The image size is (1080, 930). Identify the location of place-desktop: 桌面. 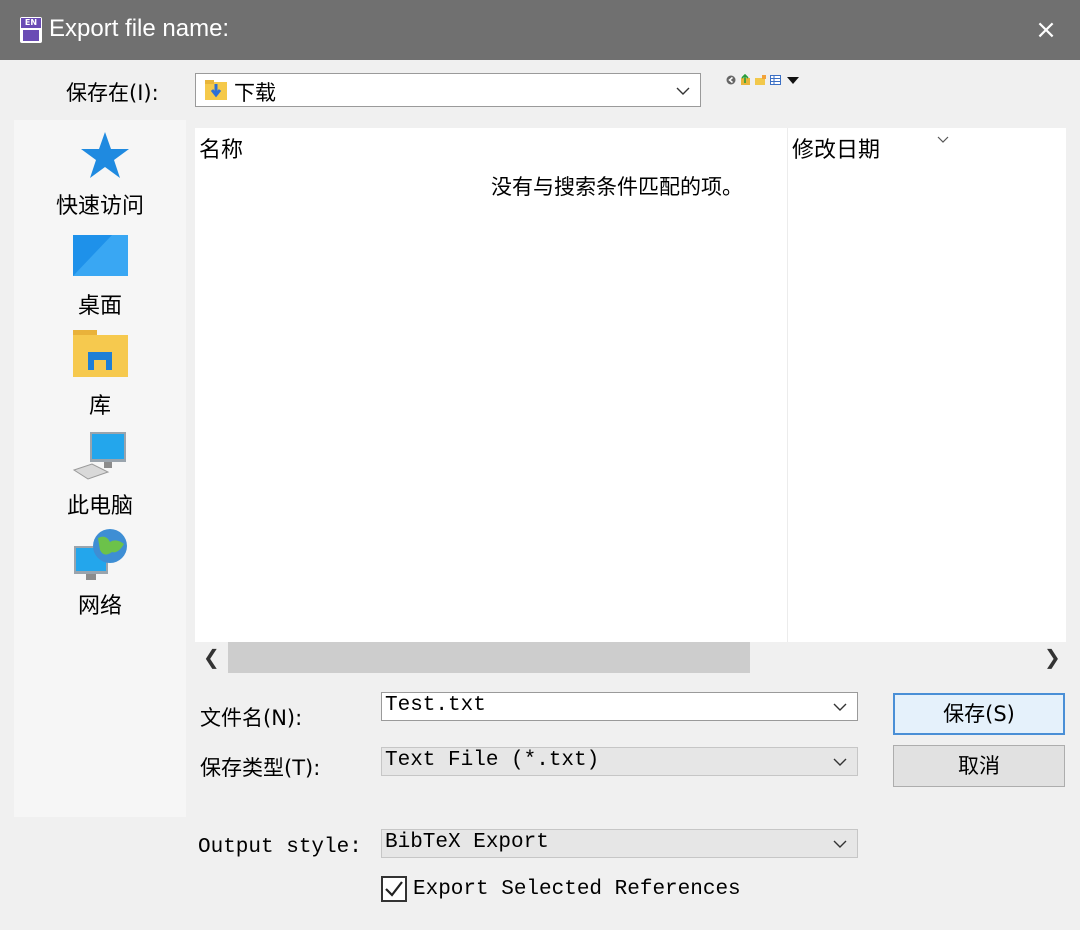
(100, 277).